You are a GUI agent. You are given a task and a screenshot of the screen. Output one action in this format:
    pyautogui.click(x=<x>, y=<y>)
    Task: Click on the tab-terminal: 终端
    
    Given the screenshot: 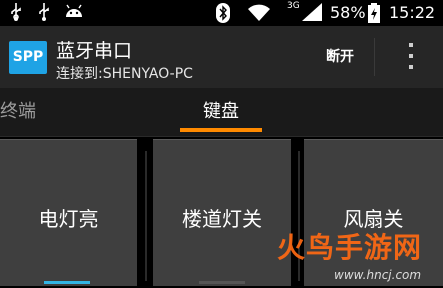 What is the action you would take?
    pyautogui.click(x=18, y=110)
    